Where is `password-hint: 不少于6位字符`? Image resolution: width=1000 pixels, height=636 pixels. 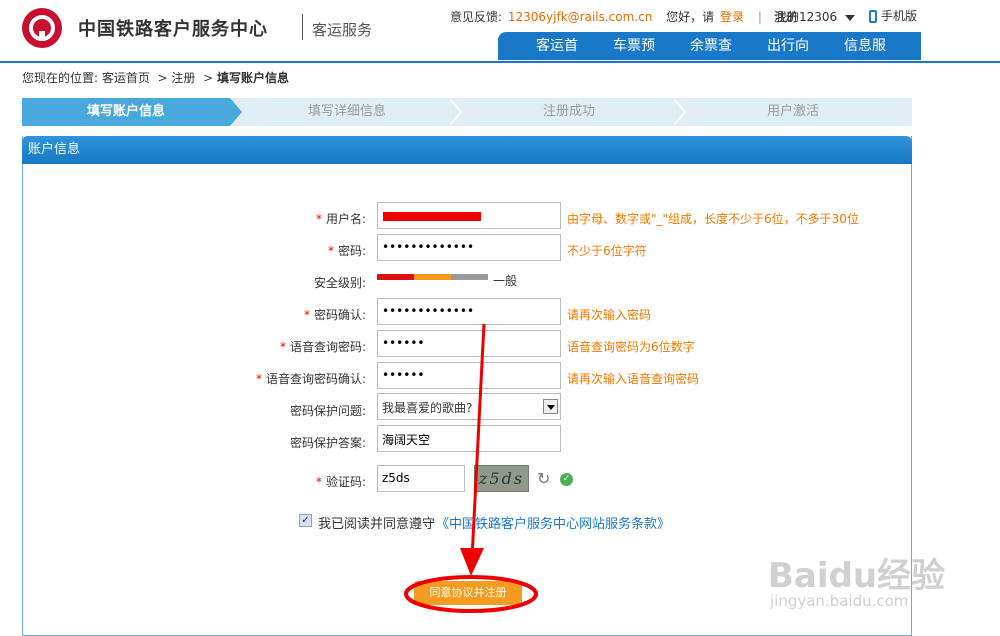
password-hint: 不少于6位字符 is located at coordinates (607, 251).